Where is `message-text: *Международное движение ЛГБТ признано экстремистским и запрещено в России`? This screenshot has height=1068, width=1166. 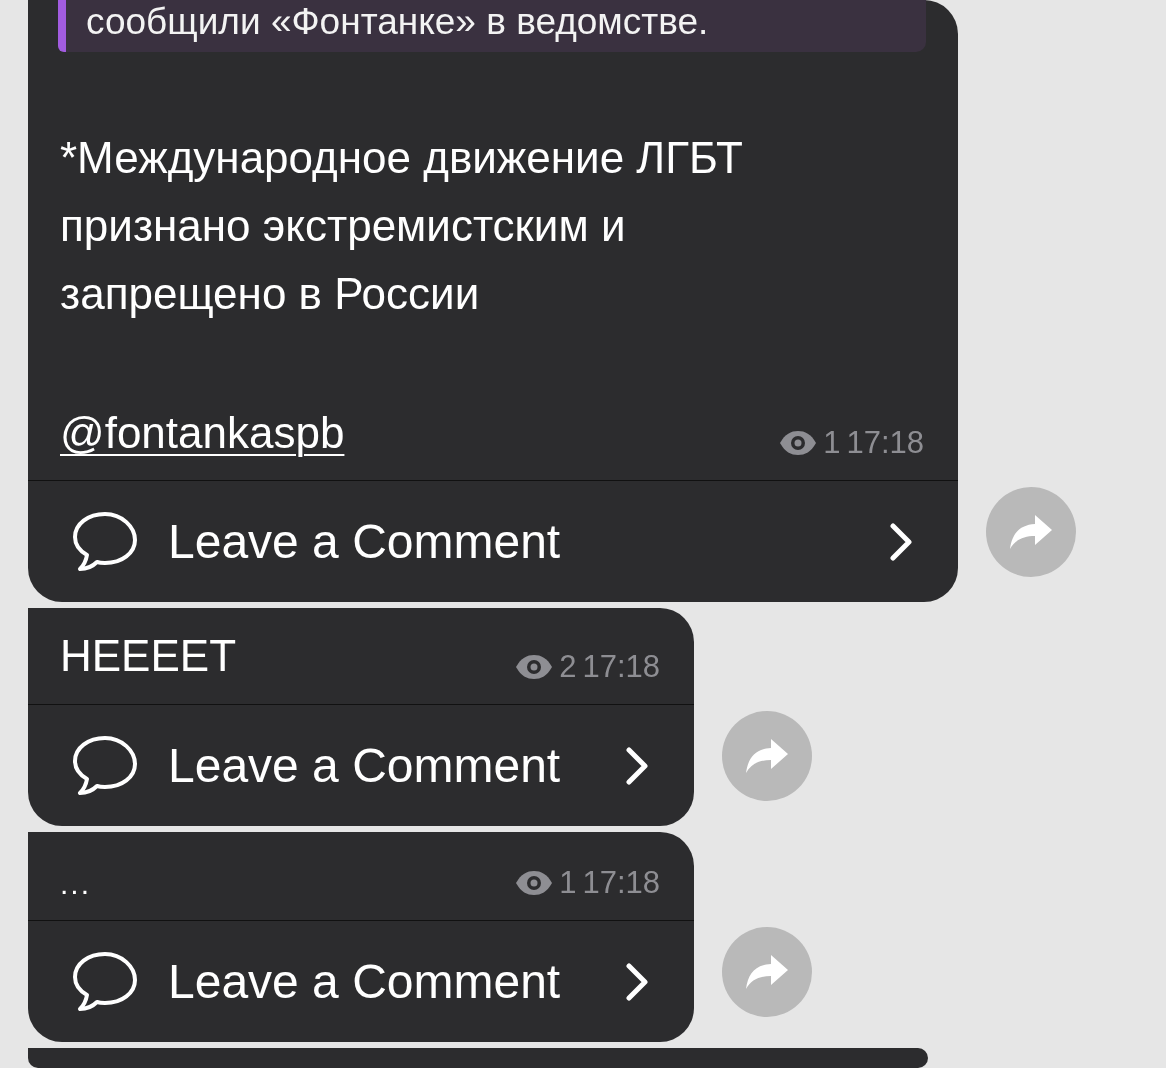 message-text: *Международное движение ЛГБТ признано экстремистским и запрещено в России is located at coordinates (401, 226).